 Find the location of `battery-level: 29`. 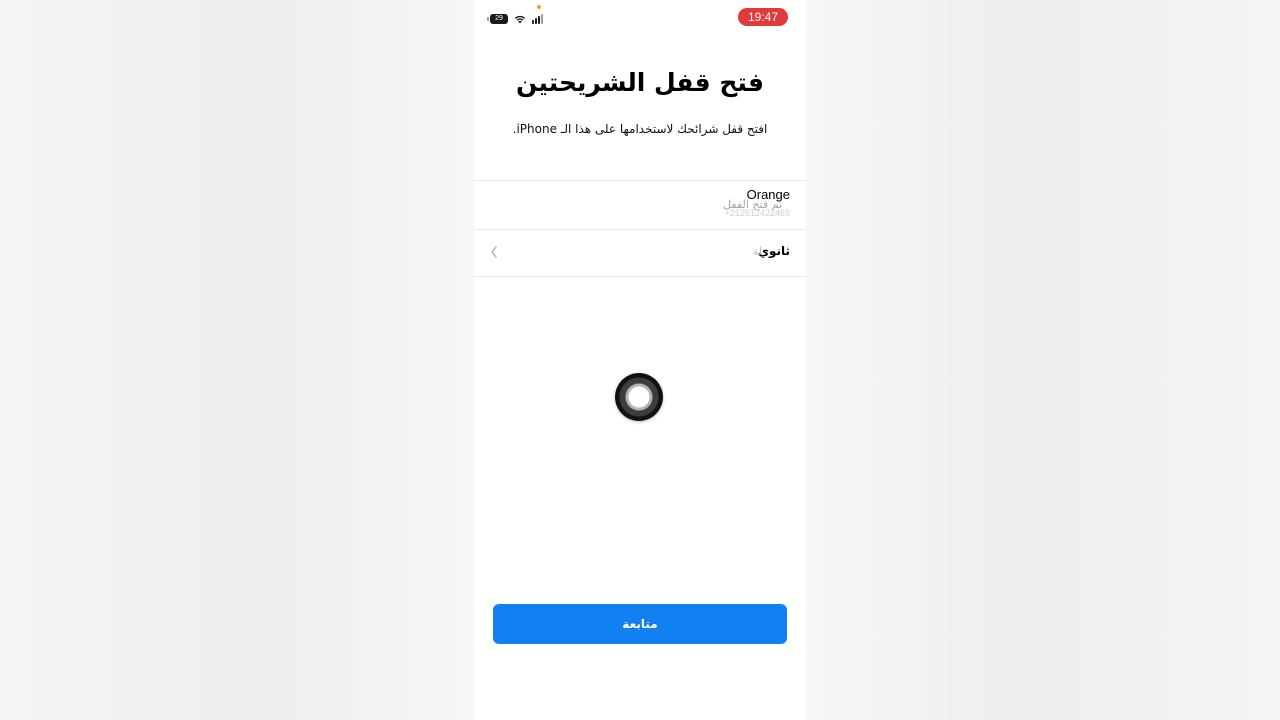

battery-level: 29 is located at coordinates (499, 18).